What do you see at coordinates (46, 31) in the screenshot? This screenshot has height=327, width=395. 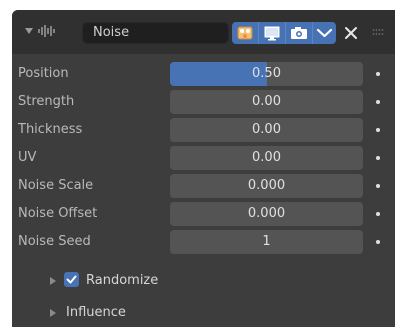 I see `wave-icon` at bounding box center [46, 31].